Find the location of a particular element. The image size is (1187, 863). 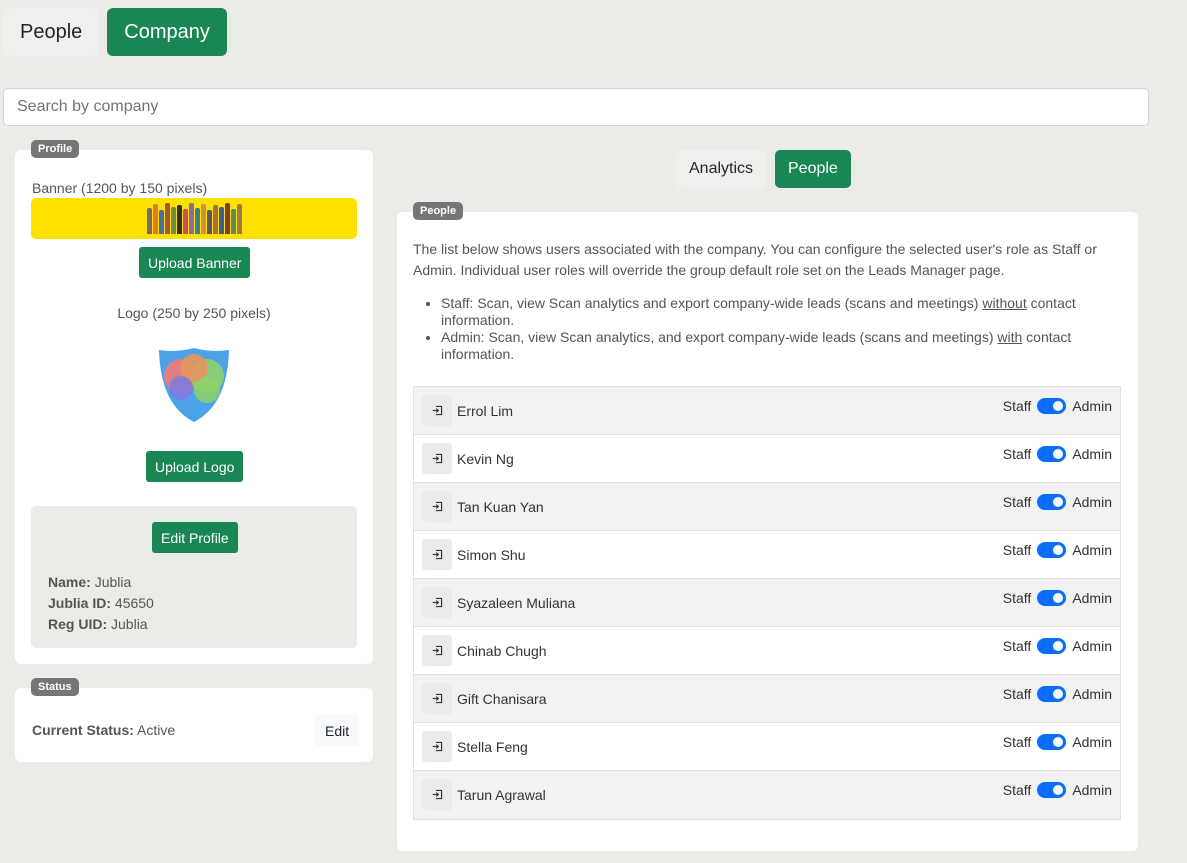

status-line: Current Status: Active is located at coordinates (103, 730).